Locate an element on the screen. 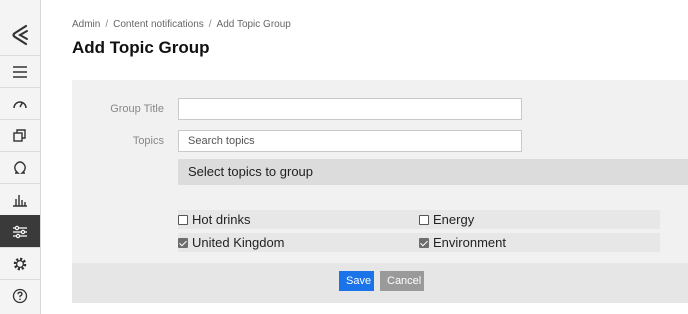  cancel-button: Cancel is located at coordinates (402, 281).